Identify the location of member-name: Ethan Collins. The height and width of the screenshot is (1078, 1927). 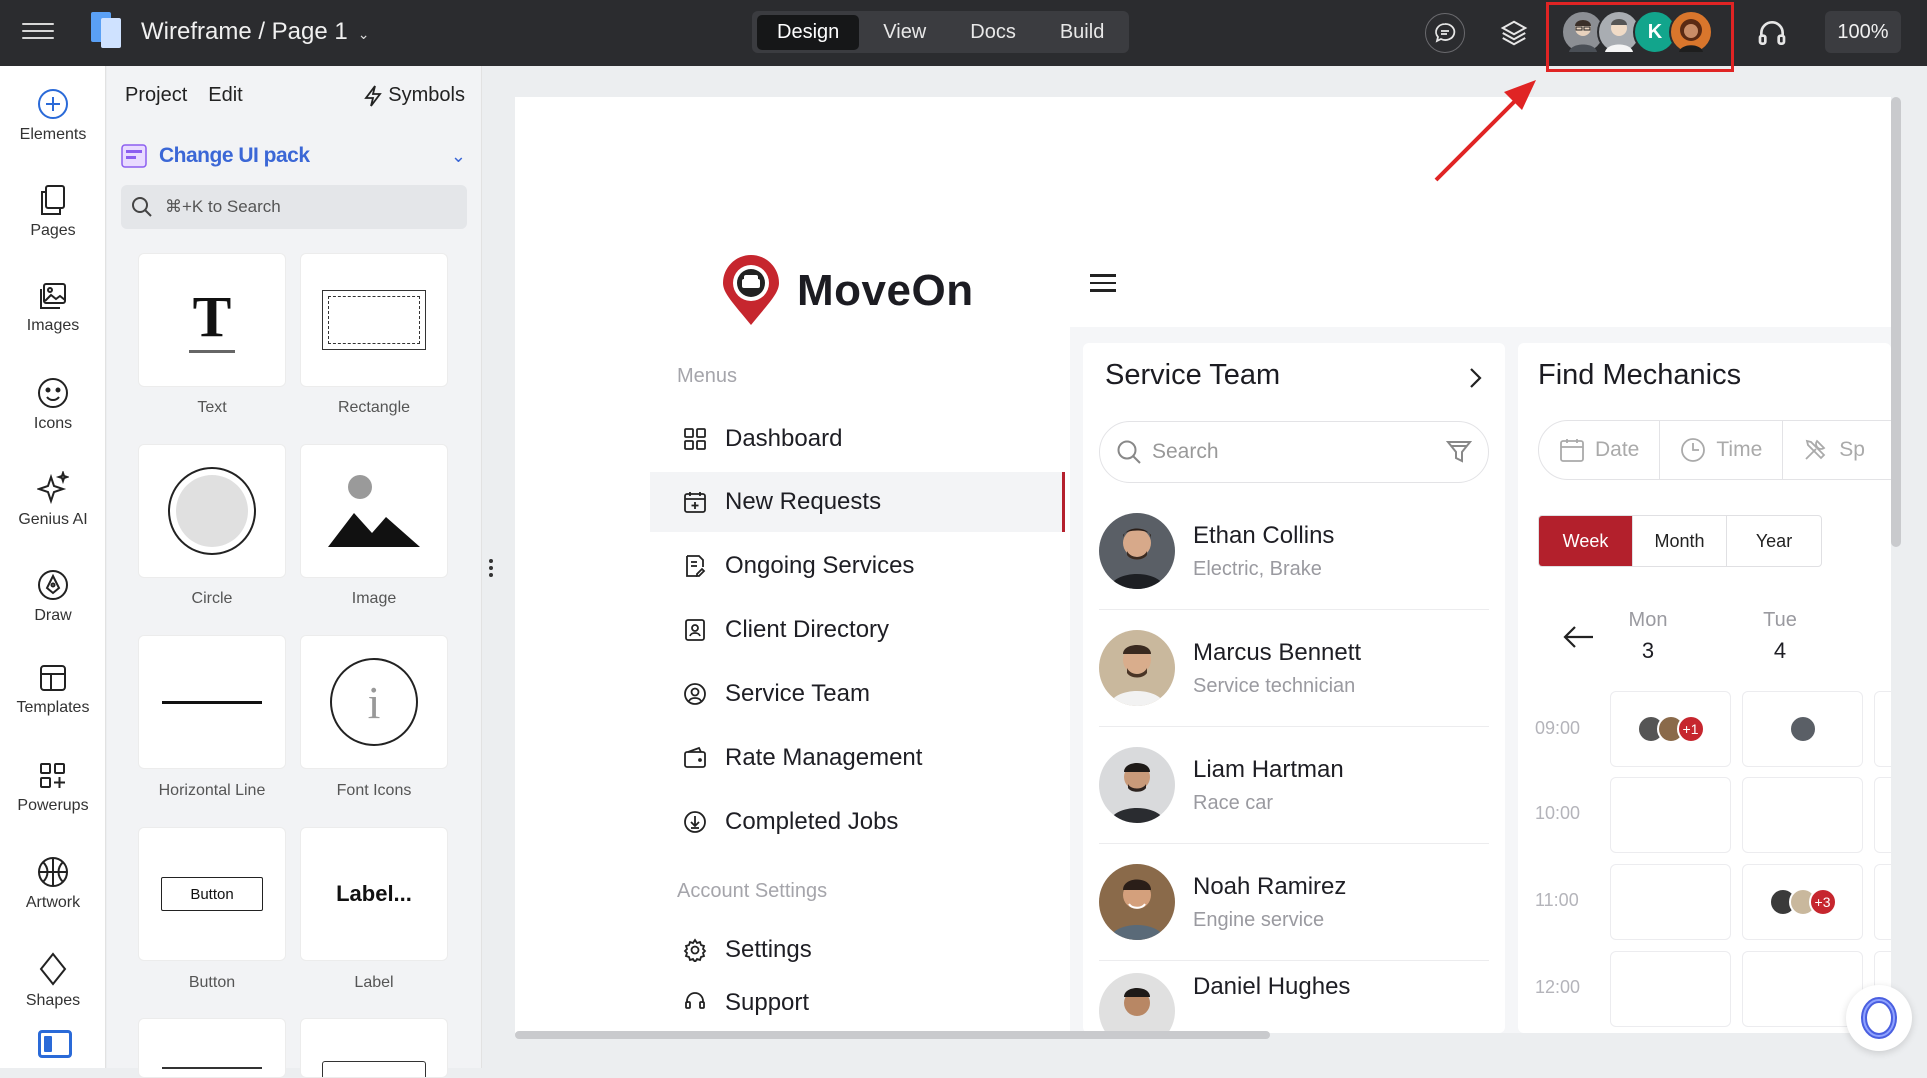
(1264, 535).